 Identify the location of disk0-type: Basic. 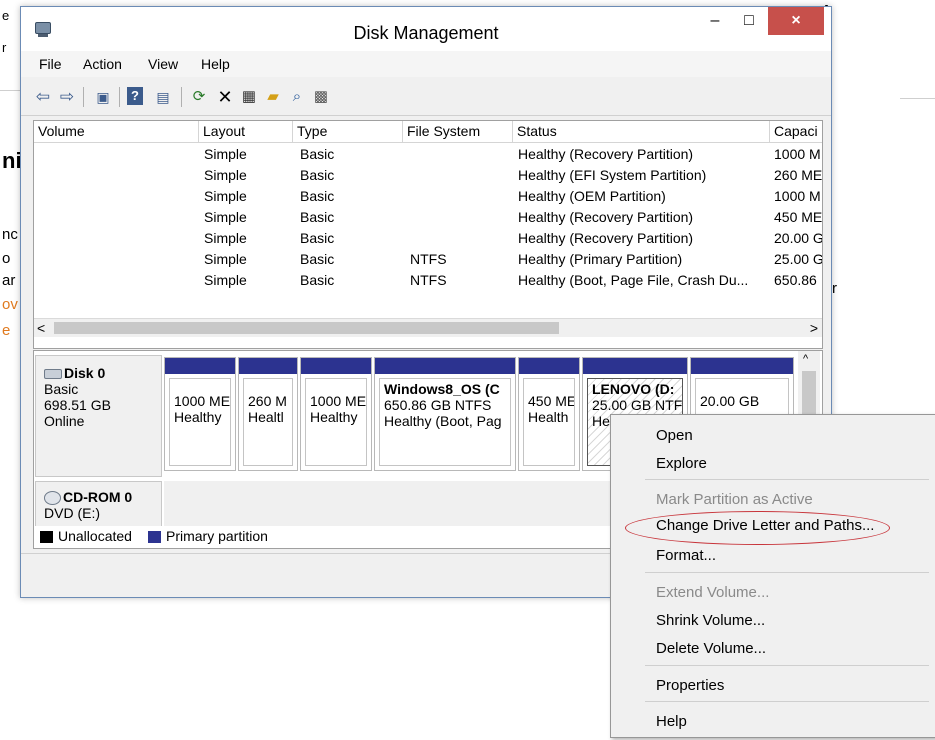
(61, 389).